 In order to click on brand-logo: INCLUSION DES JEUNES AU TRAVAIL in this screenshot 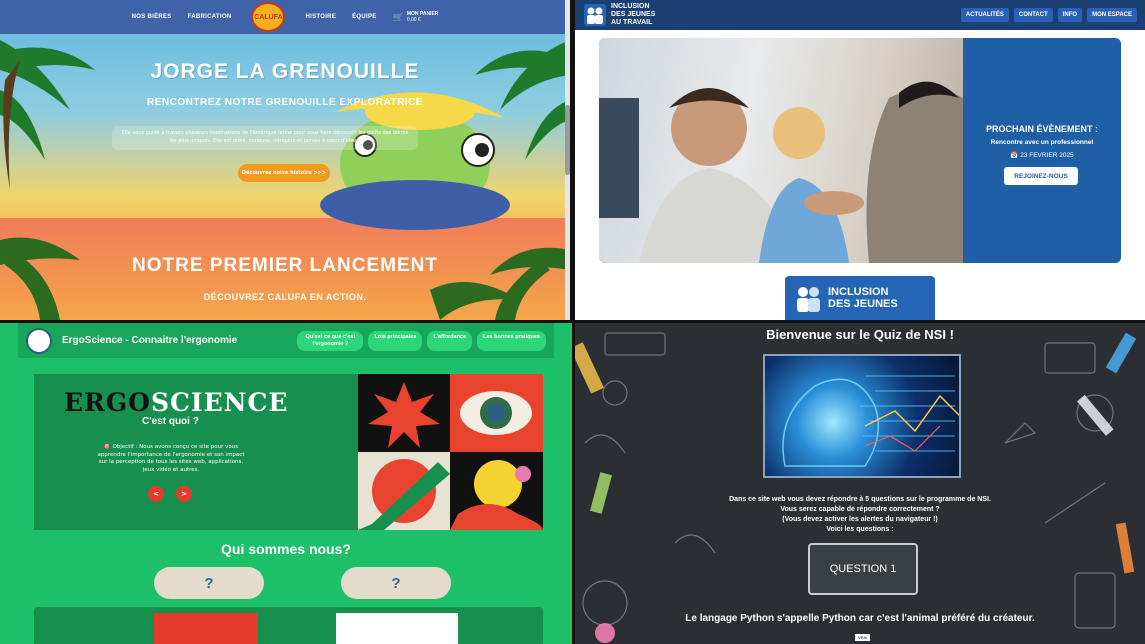, I will do `click(619, 15)`.